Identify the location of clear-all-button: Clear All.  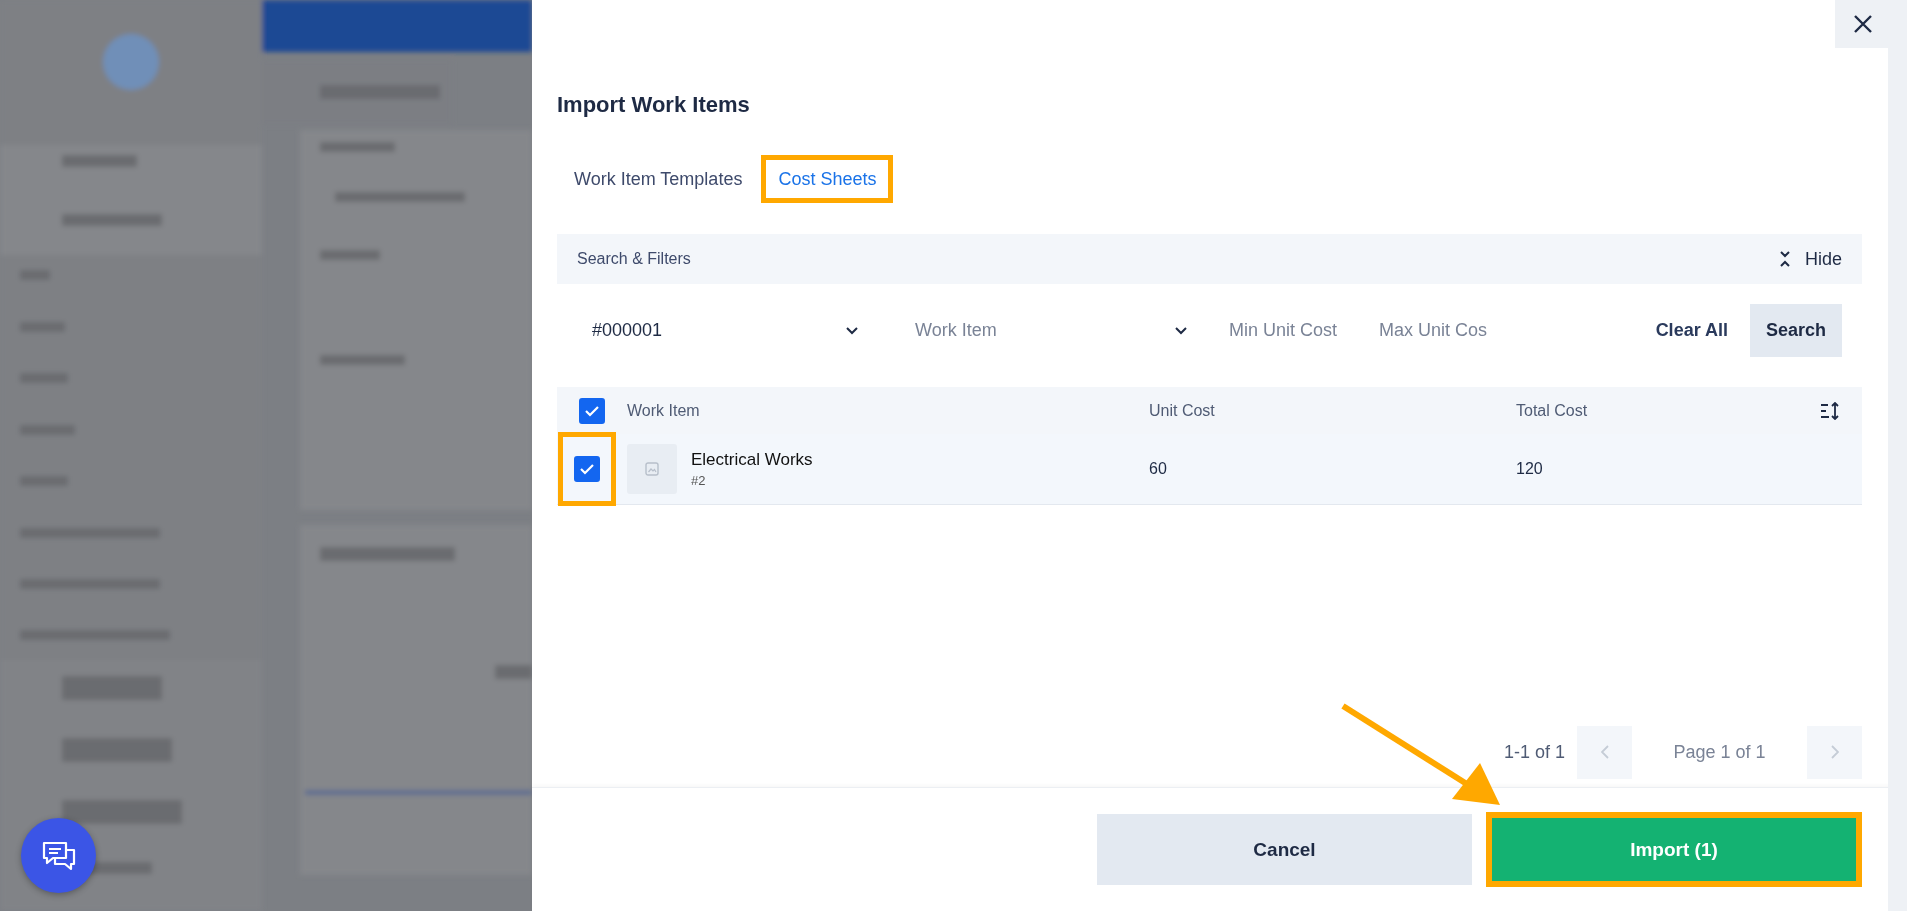
(1702, 330).